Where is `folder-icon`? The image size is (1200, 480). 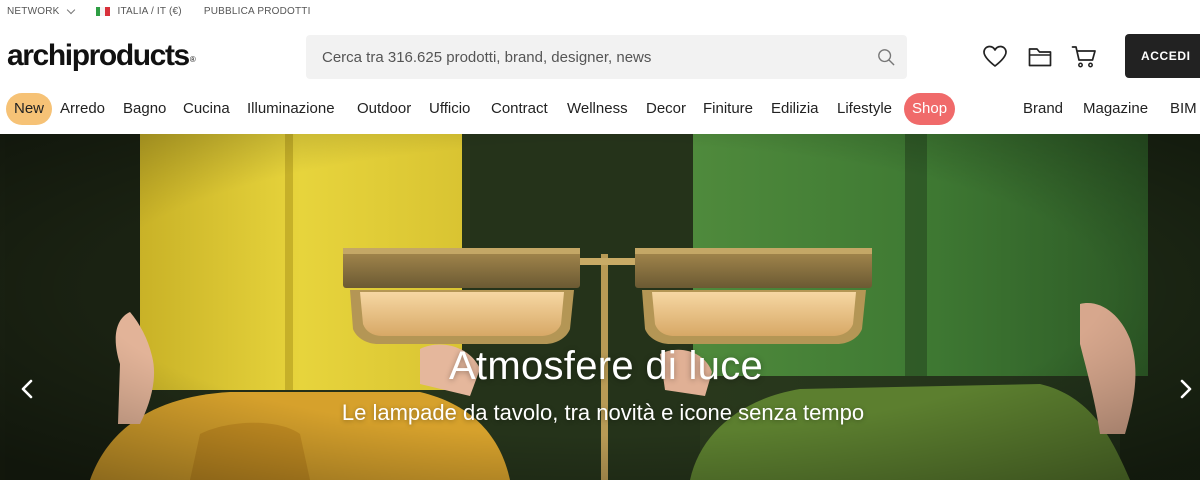 folder-icon is located at coordinates (1040, 57).